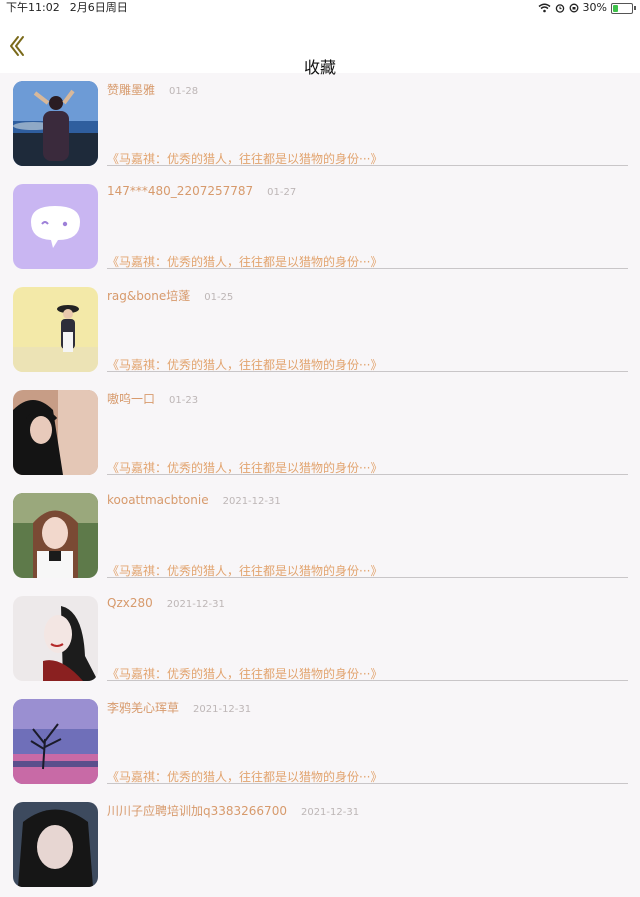 Image resolution: width=640 pixels, height=897 pixels. What do you see at coordinates (184, 400) in the screenshot?
I see `post-date: 01-23` at bounding box center [184, 400].